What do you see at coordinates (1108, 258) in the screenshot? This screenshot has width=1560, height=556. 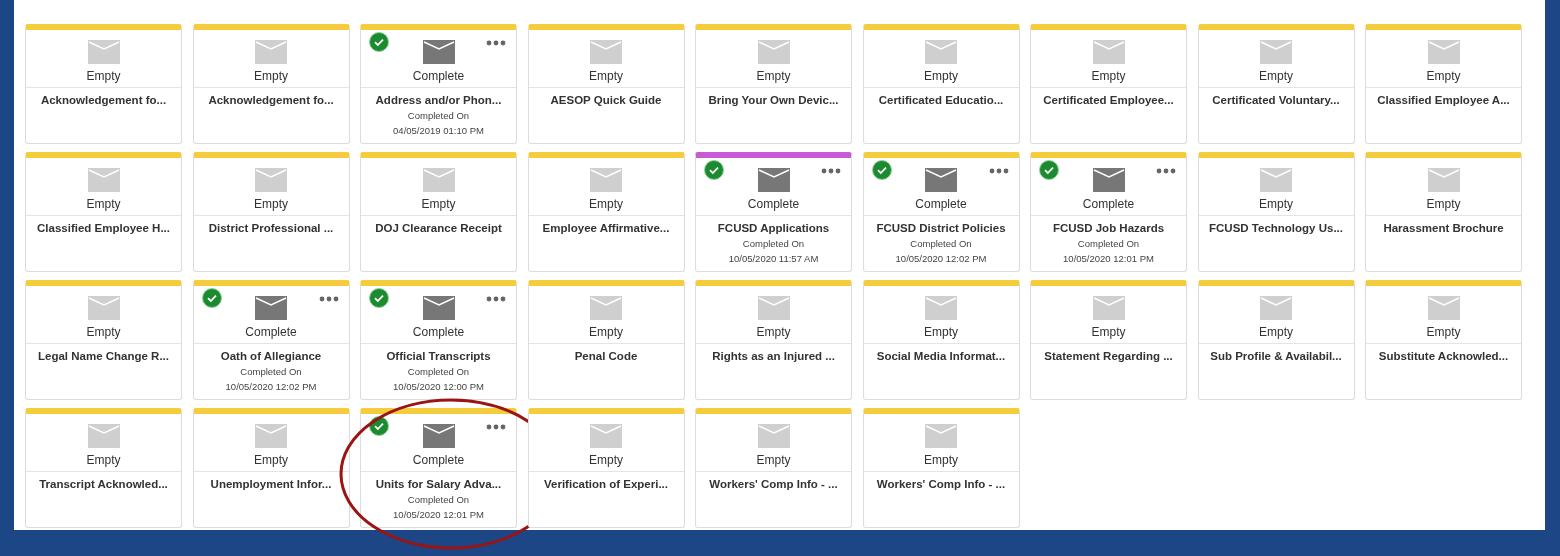 I see `completed-date: 10/05/2020 12:01 PM` at bounding box center [1108, 258].